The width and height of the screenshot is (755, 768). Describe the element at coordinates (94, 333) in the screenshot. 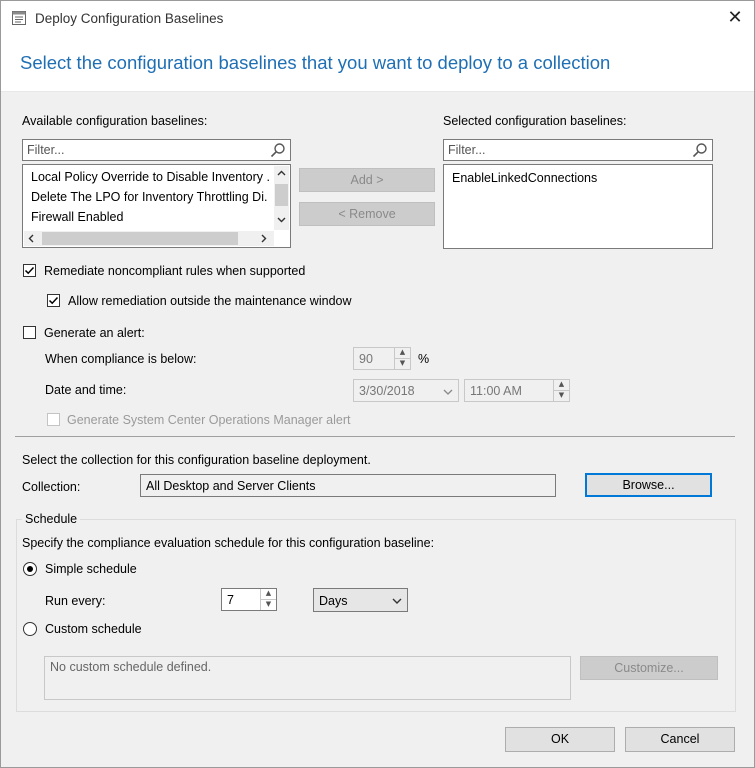

I see `generate-alert-label: Generate an alert:` at that location.